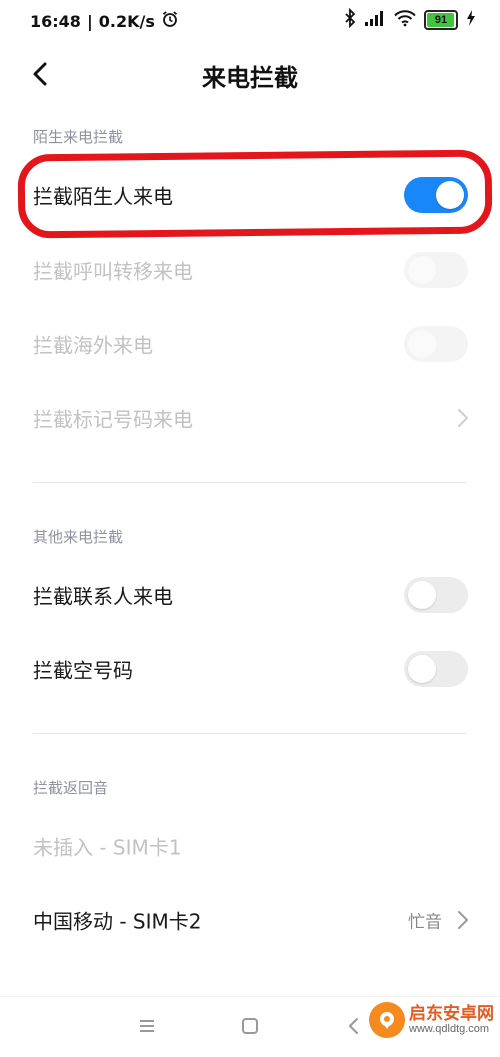 The image size is (500, 1057). I want to click on row-label: 拦截联系人来电, so click(103, 596).